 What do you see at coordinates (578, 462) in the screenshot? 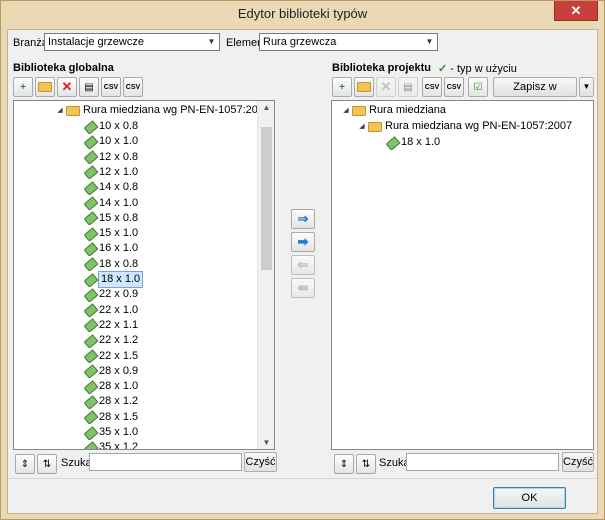
I see `project-clear-button: Czyść` at bounding box center [578, 462].